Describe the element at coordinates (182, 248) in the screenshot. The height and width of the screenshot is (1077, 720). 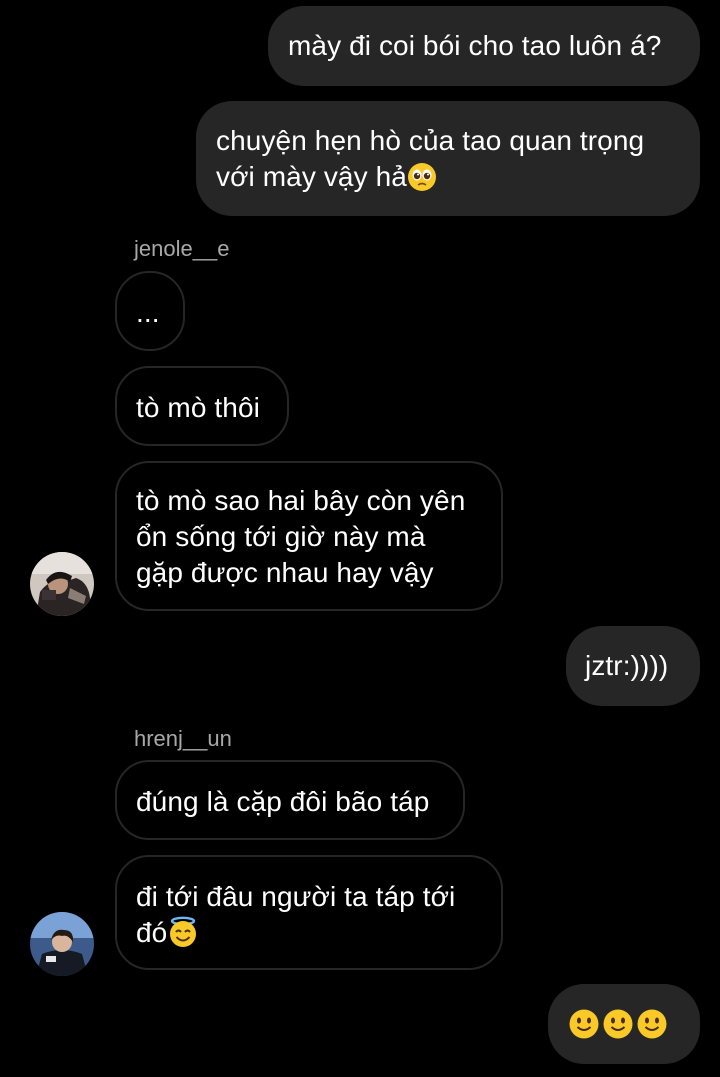
I see `sender-name: jenole__e` at that location.